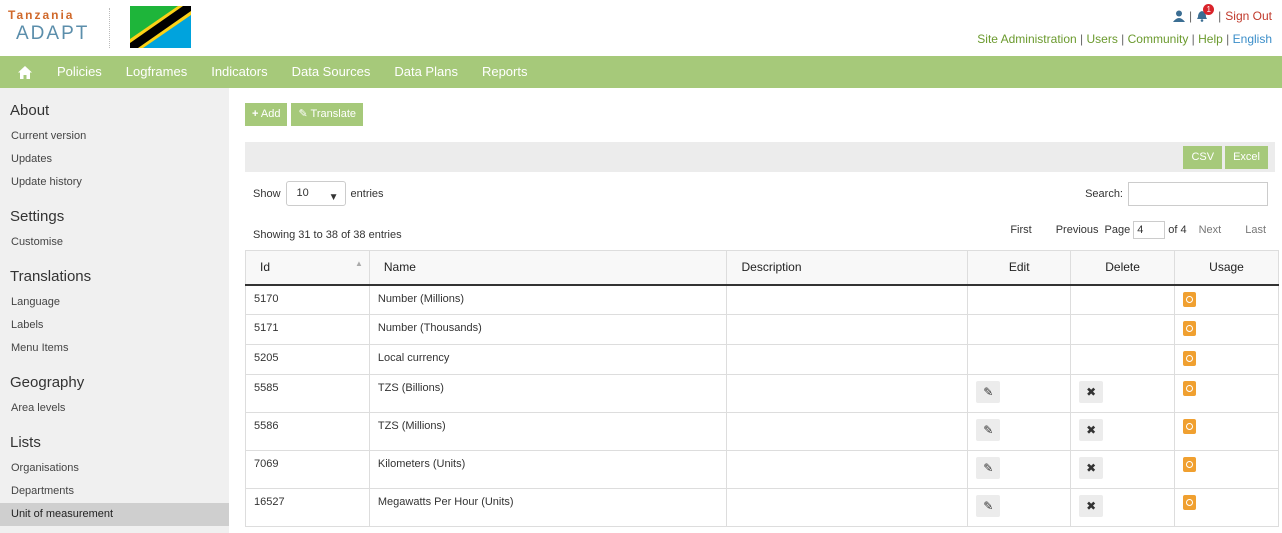 This screenshot has width=1282, height=533. Describe the element at coordinates (307, 469) in the screenshot. I see `cell-id: 7069` at that location.